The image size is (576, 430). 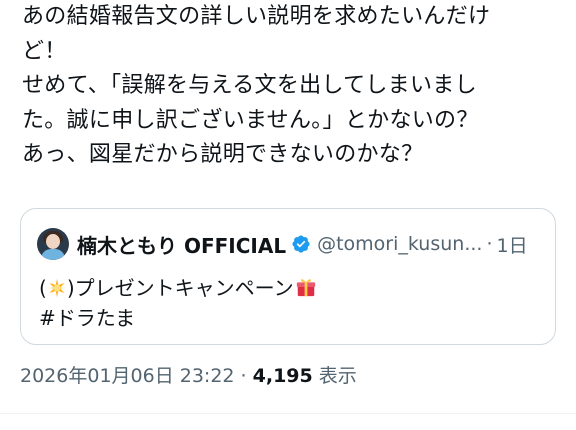 What do you see at coordinates (305, 288) in the screenshot?
I see `gift-emoji-icon` at bounding box center [305, 288].